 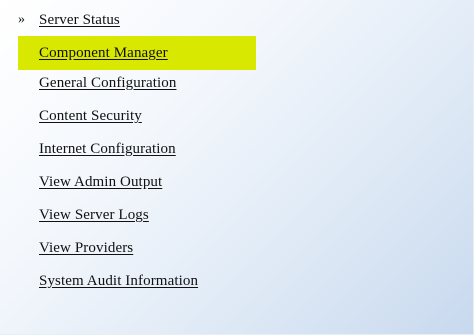 I want to click on system-audit-information-link: System Audit Information, so click(x=118, y=281).